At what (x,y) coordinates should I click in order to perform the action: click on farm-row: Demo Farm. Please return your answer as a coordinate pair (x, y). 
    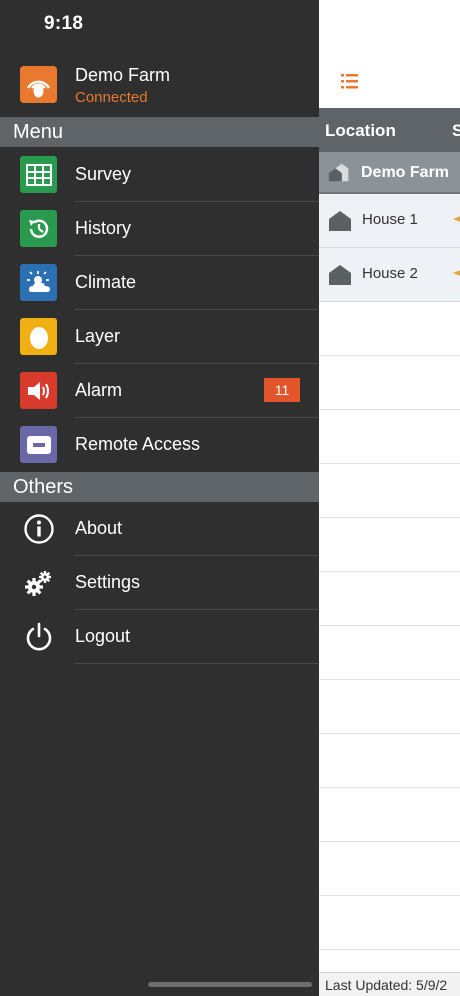
    Looking at the image, I should click on (389, 173).